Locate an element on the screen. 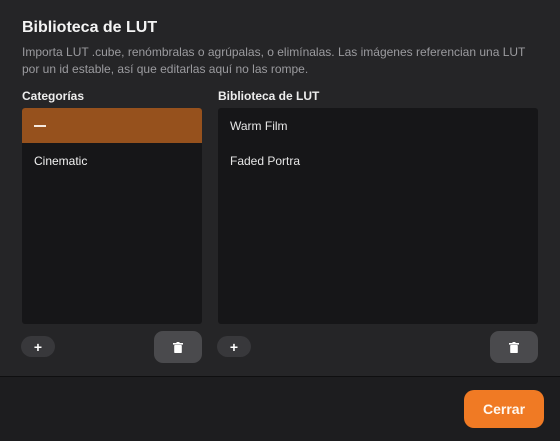  dialog-footer: Cerrar is located at coordinates (280, 408).